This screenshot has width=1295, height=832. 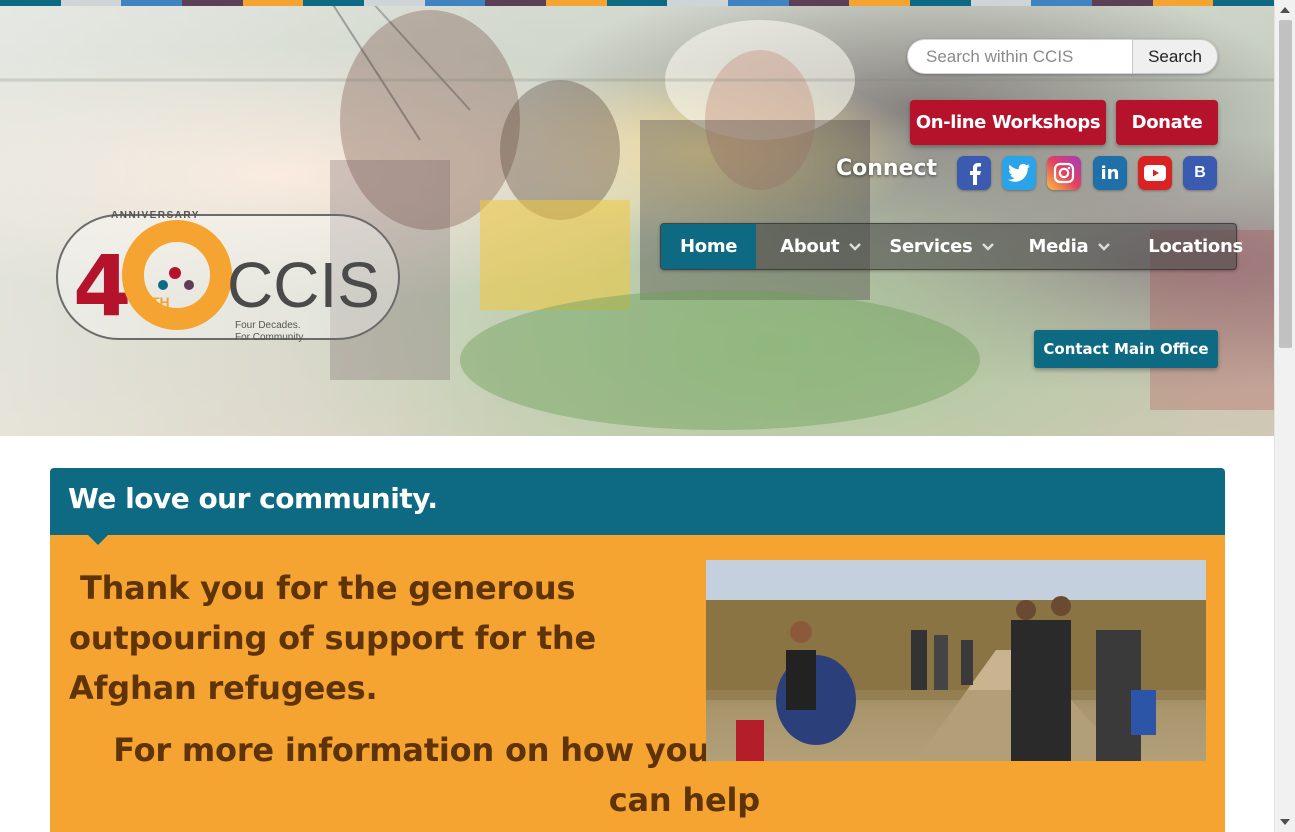 I want to click on search-input, so click(x=1019, y=56).